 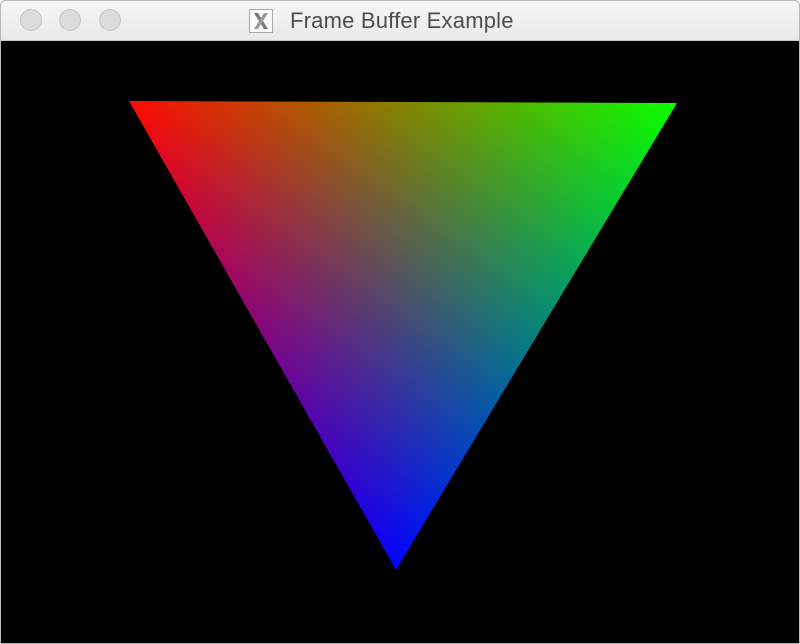 I want to click on window-title-group: Frame Buffer Example, so click(x=381, y=21).